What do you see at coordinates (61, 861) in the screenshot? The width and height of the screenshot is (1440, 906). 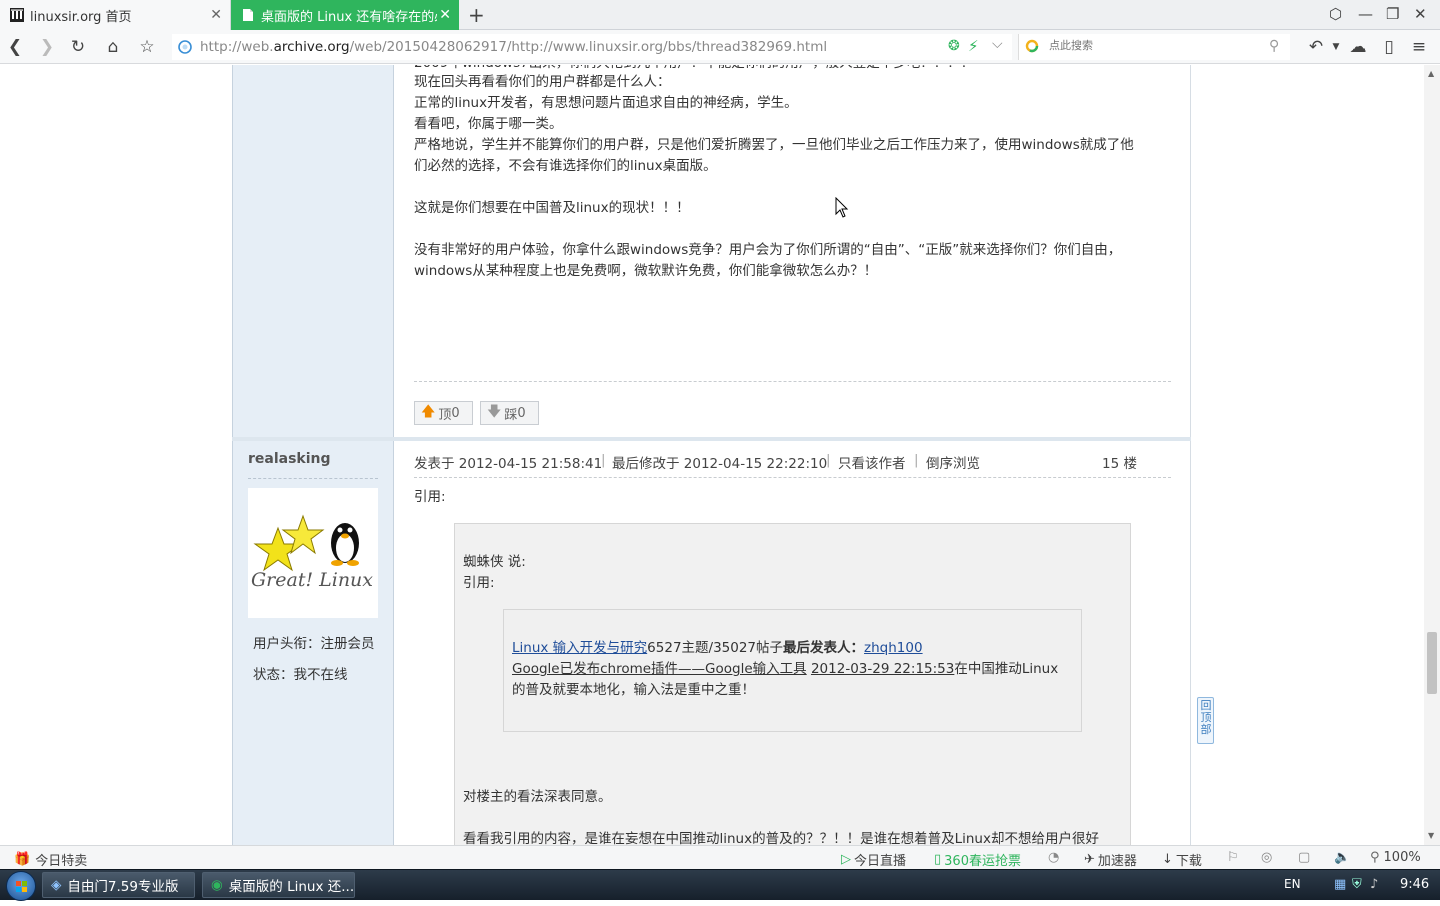 I see `daily-deals-label: 今日特卖` at bounding box center [61, 861].